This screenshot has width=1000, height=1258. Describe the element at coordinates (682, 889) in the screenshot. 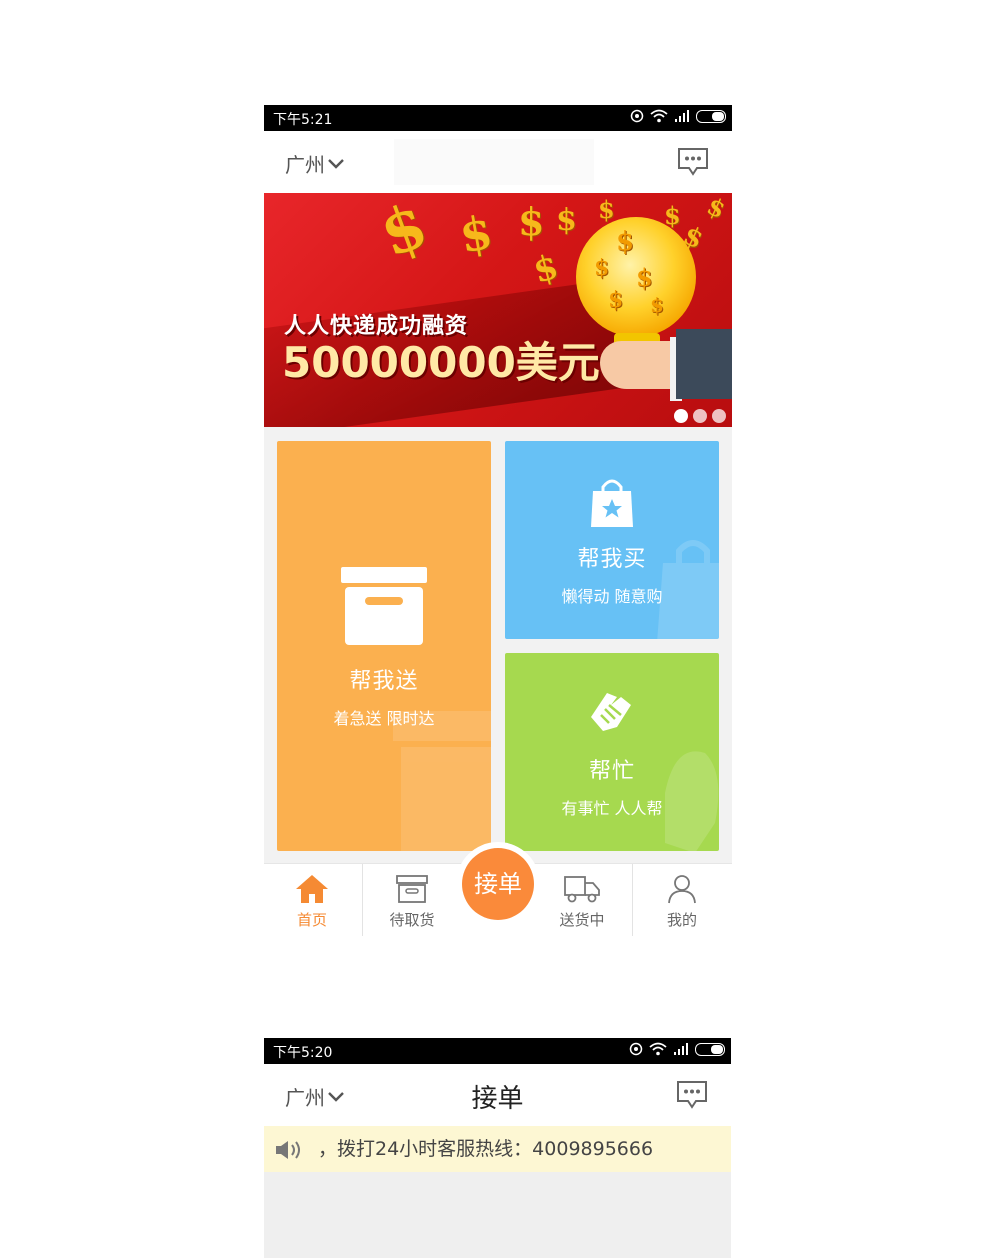

I see `user-icon` at that location.